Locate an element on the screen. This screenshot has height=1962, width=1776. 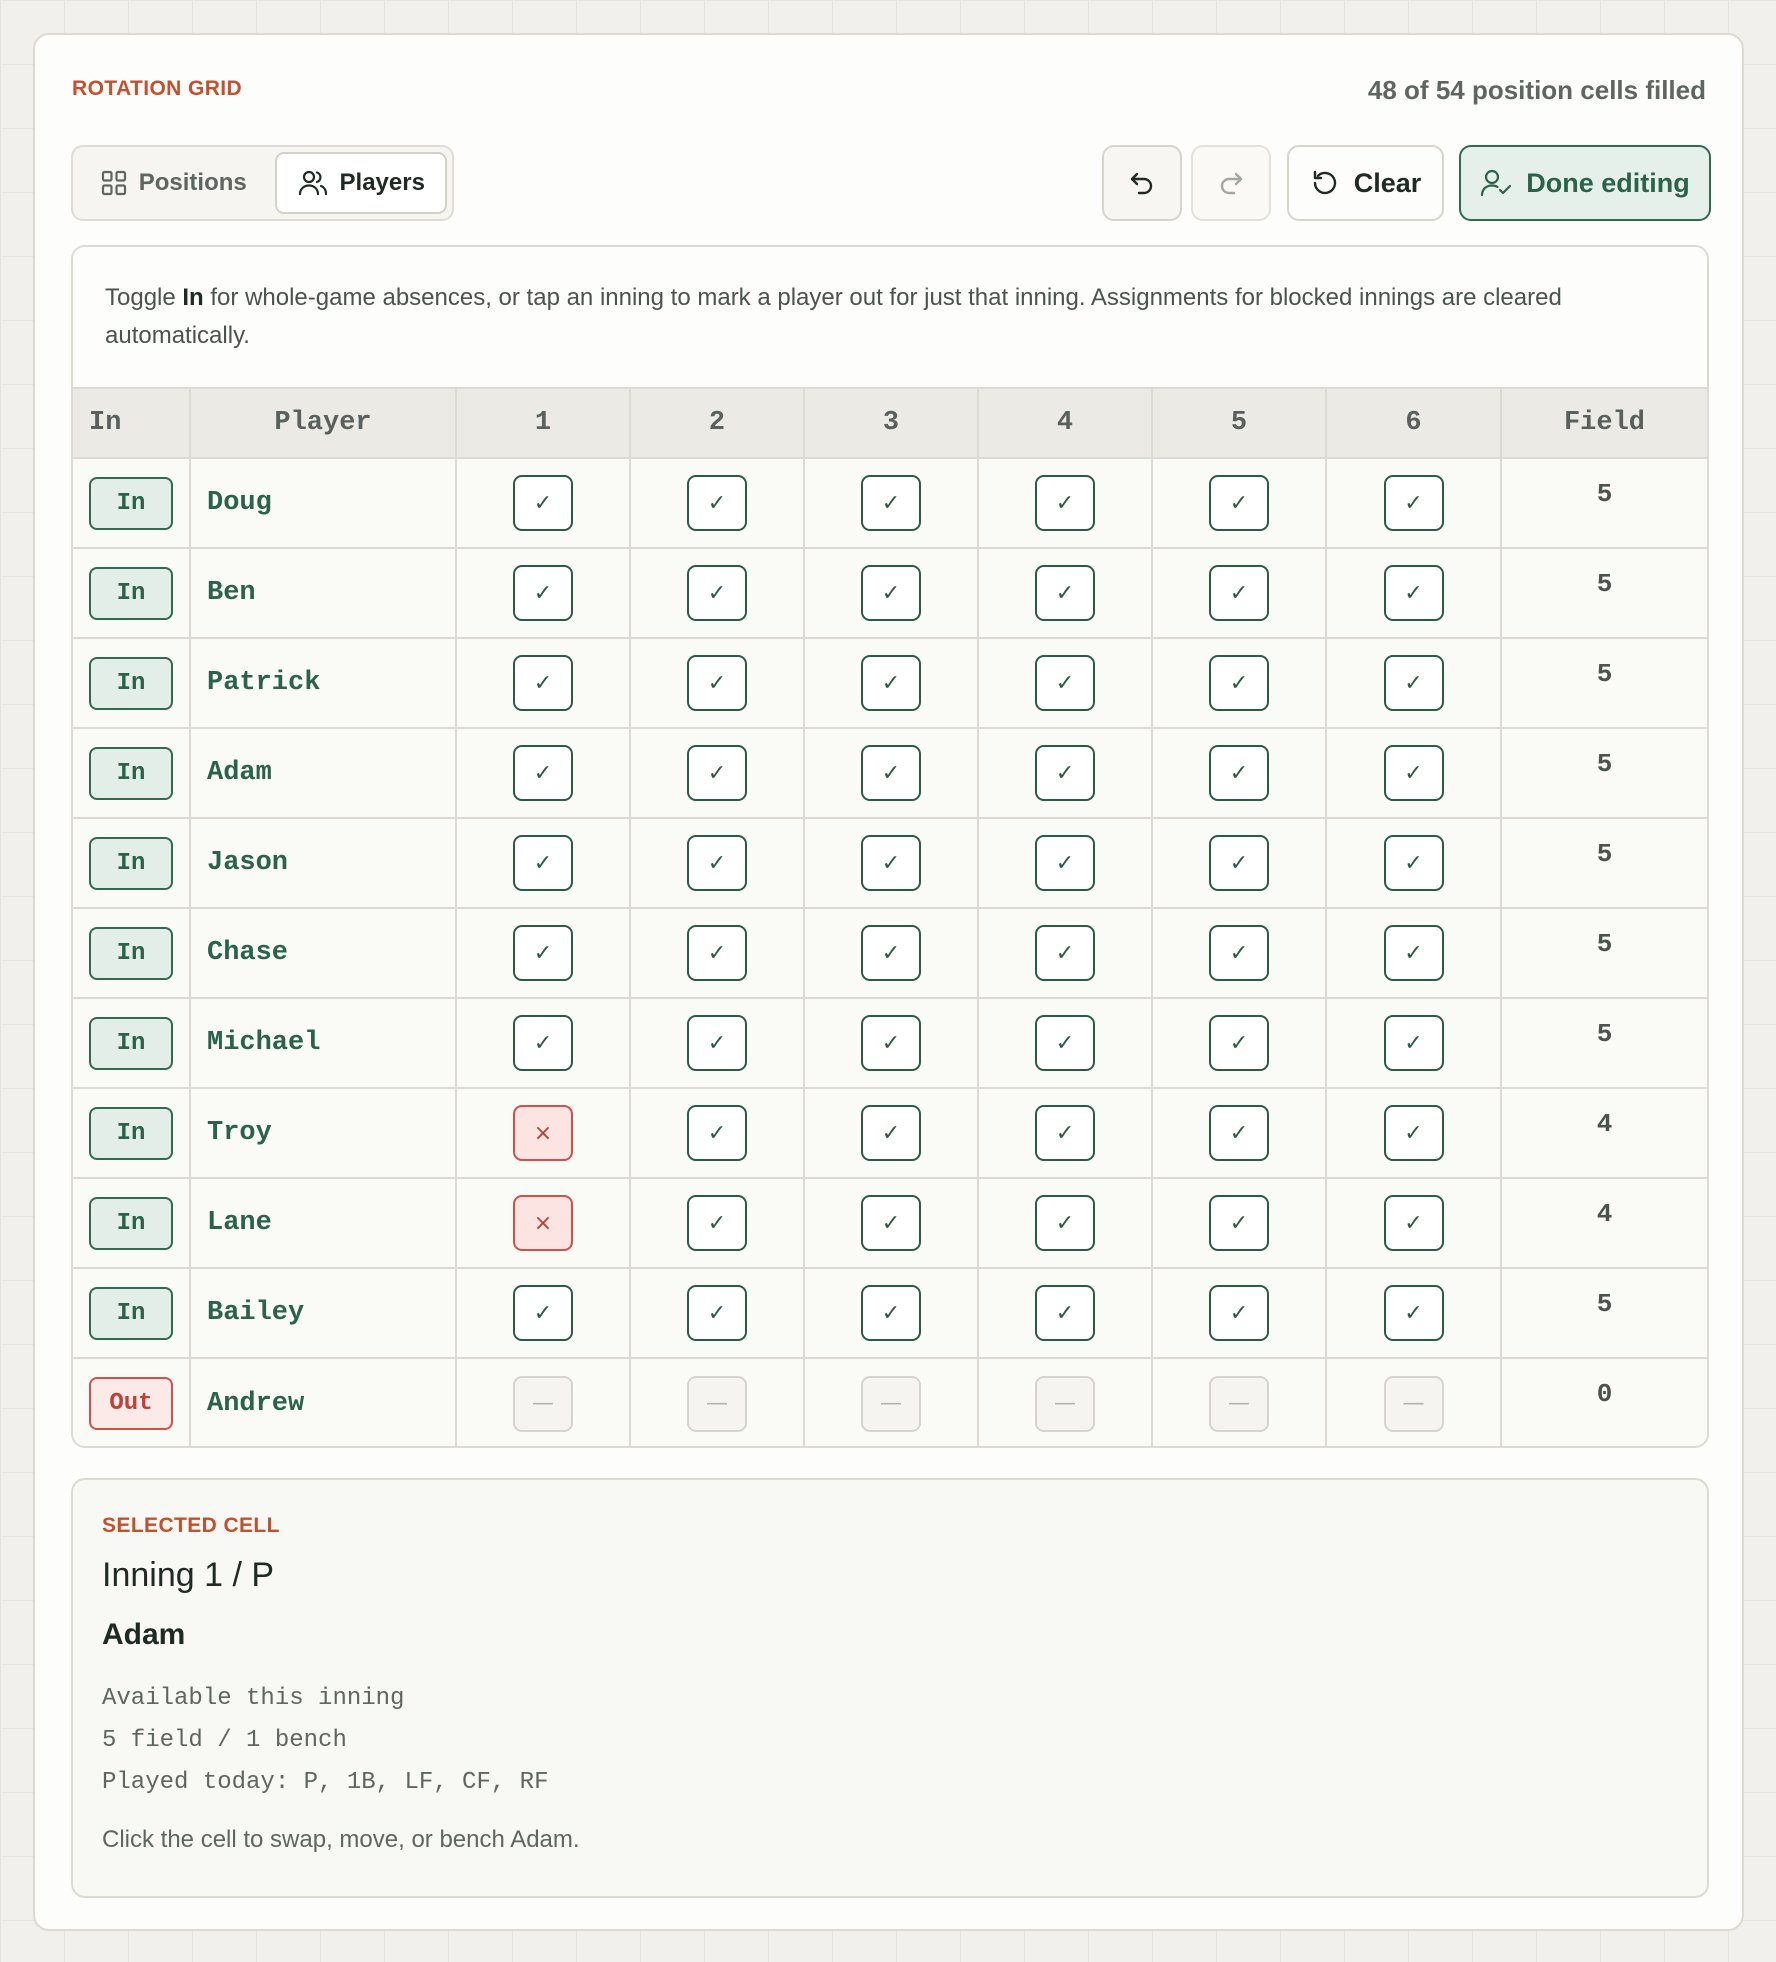
tab-positions: Positions is located at coordinates (173, 183).